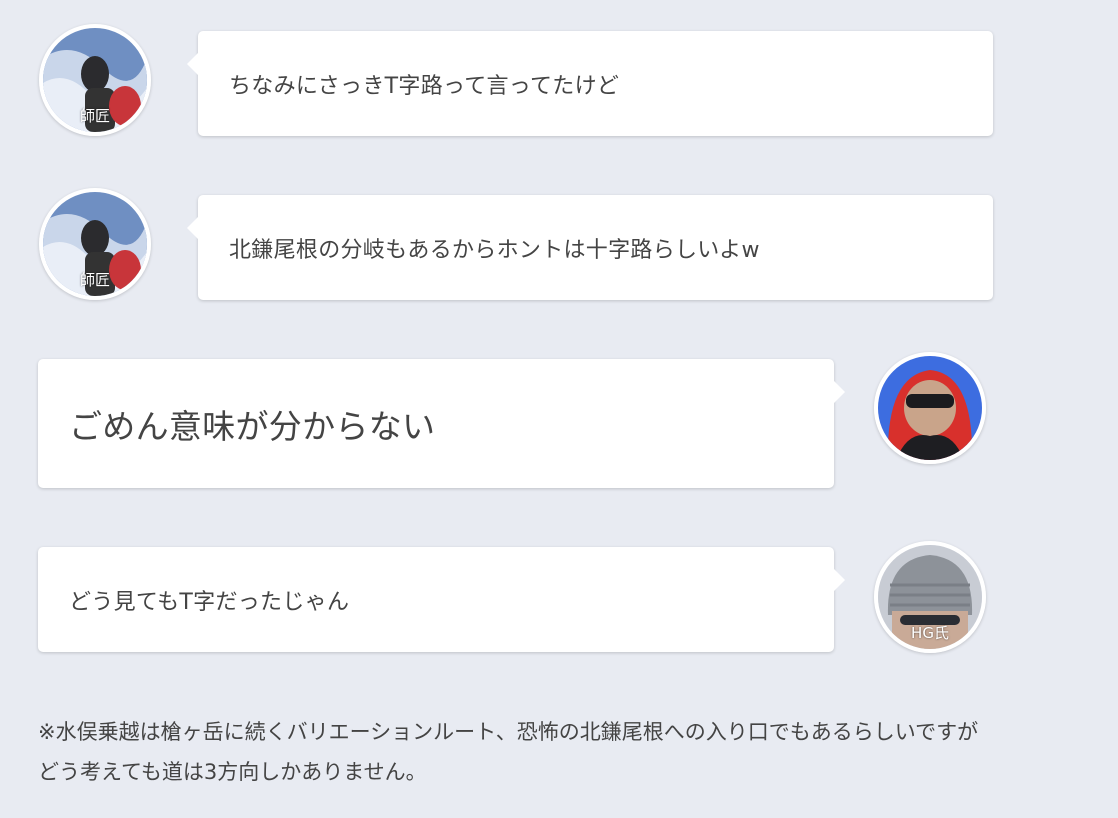  What do you see at coordinates (209, 602) in the screenshot?
I see `message-text: どう見てもT字だったじゃん` at bounding box center [209, 602].